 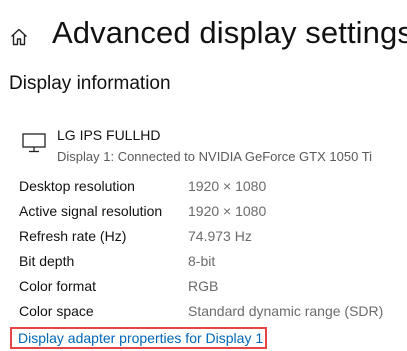 I want to click on home-icon, so click(x=19, y=37).